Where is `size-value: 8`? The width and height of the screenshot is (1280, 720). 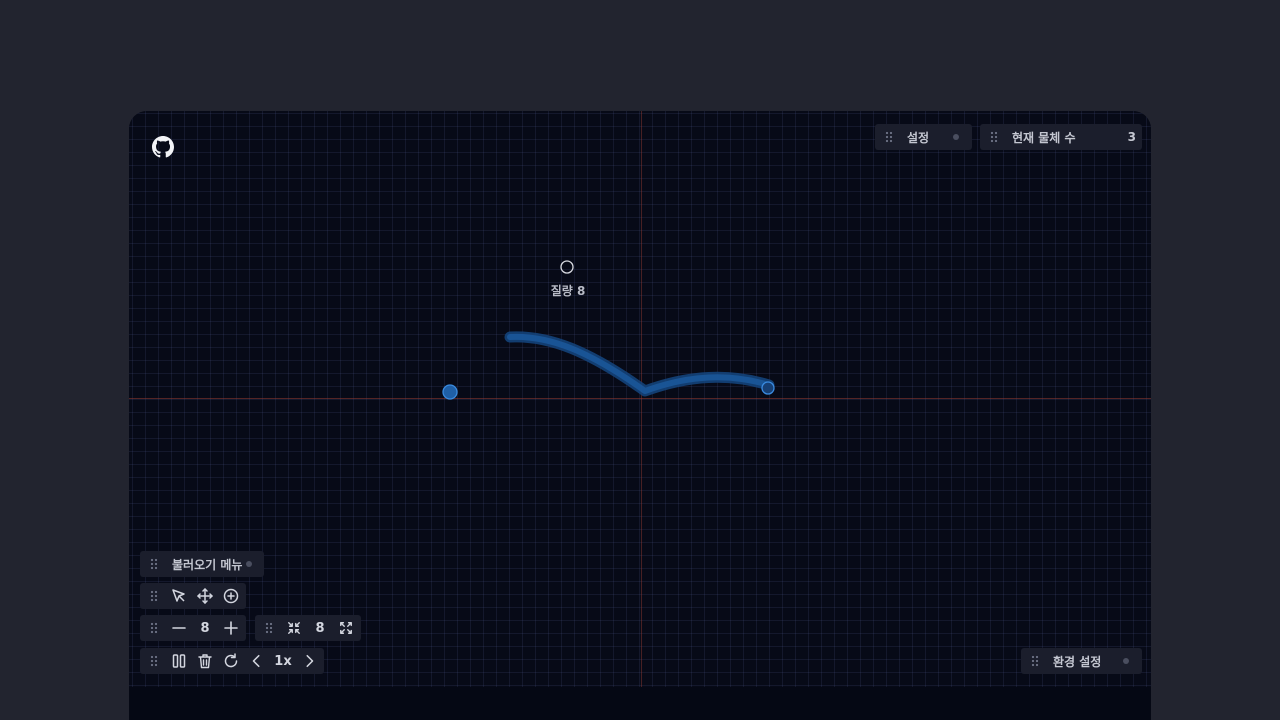
size-value: 8 is located at coordinates (320, 628).